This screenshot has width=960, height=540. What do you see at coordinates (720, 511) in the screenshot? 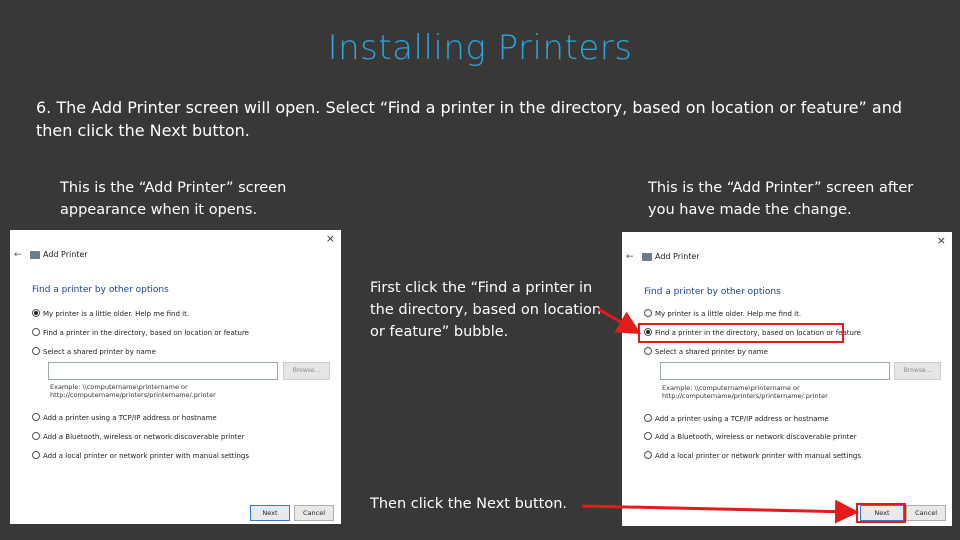
I see `arrow-to-next-button` at bounding box center [720, 511].